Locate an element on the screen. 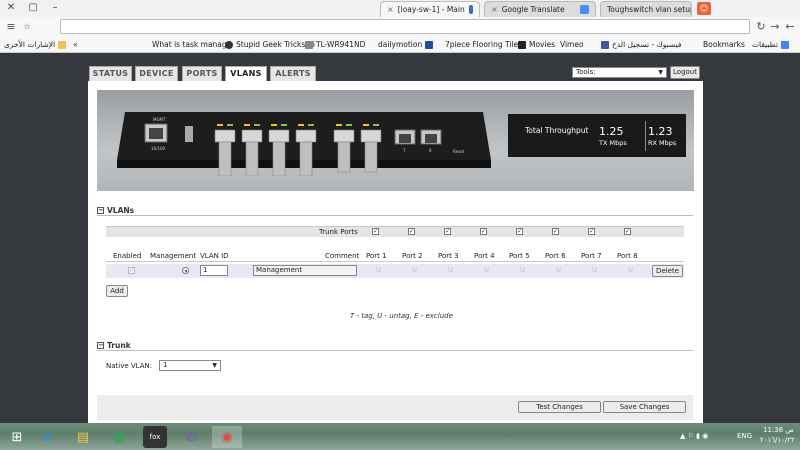 The height and width of the screenshot is (450, 800). port-2-mode: U is located at coordinates (414, 270).